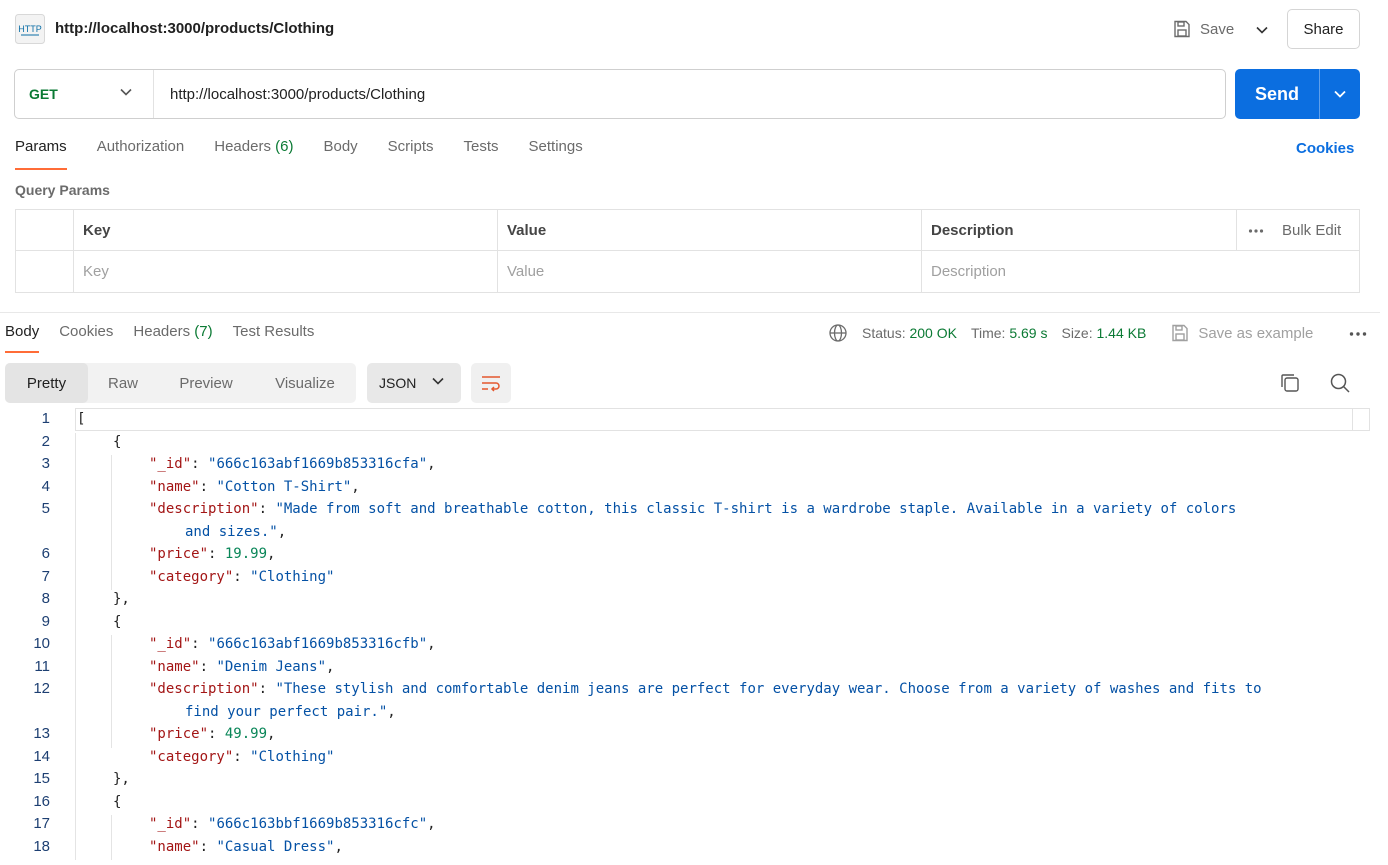 This screenshot has height=865, width=1388. What do you see at coordinates (884, 333) in the screenshot?
I see `status-label: Status:` at bounding box center [884, 333].